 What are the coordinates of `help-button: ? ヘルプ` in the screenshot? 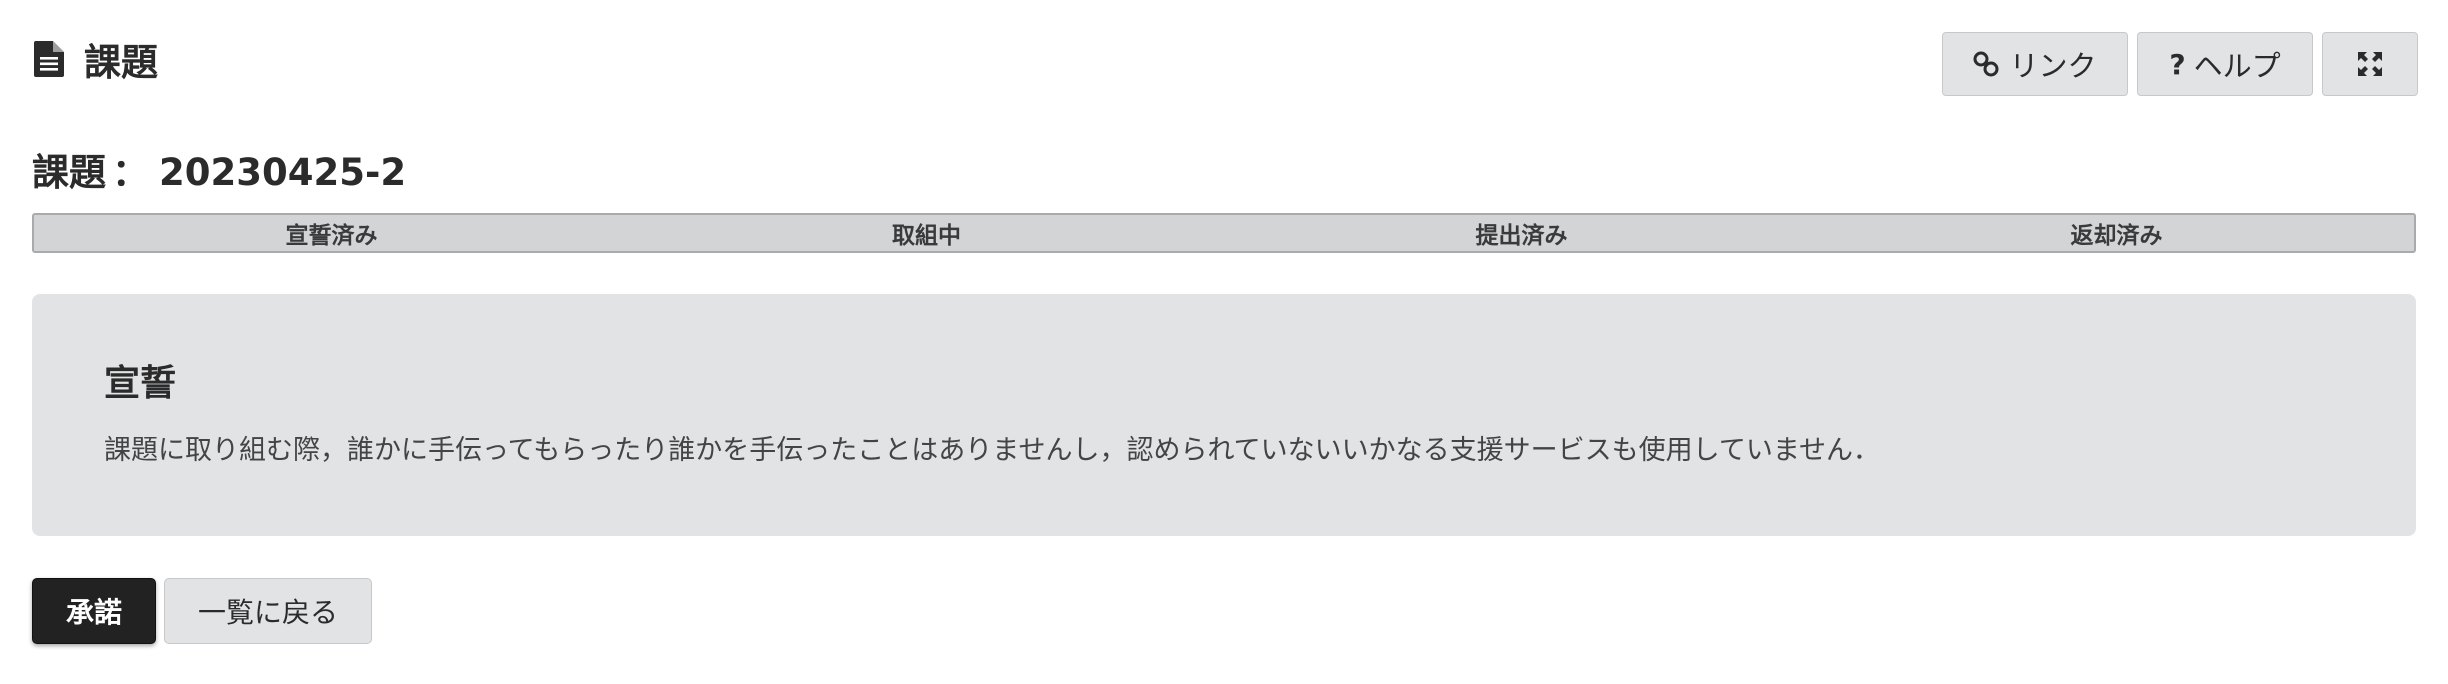 It's located at (2225, 64).